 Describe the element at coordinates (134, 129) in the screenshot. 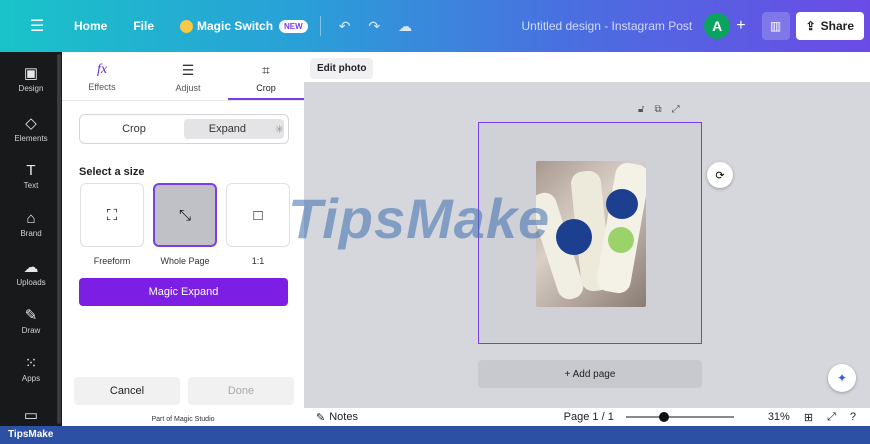

I see `crop-segment: Crop` at that location.